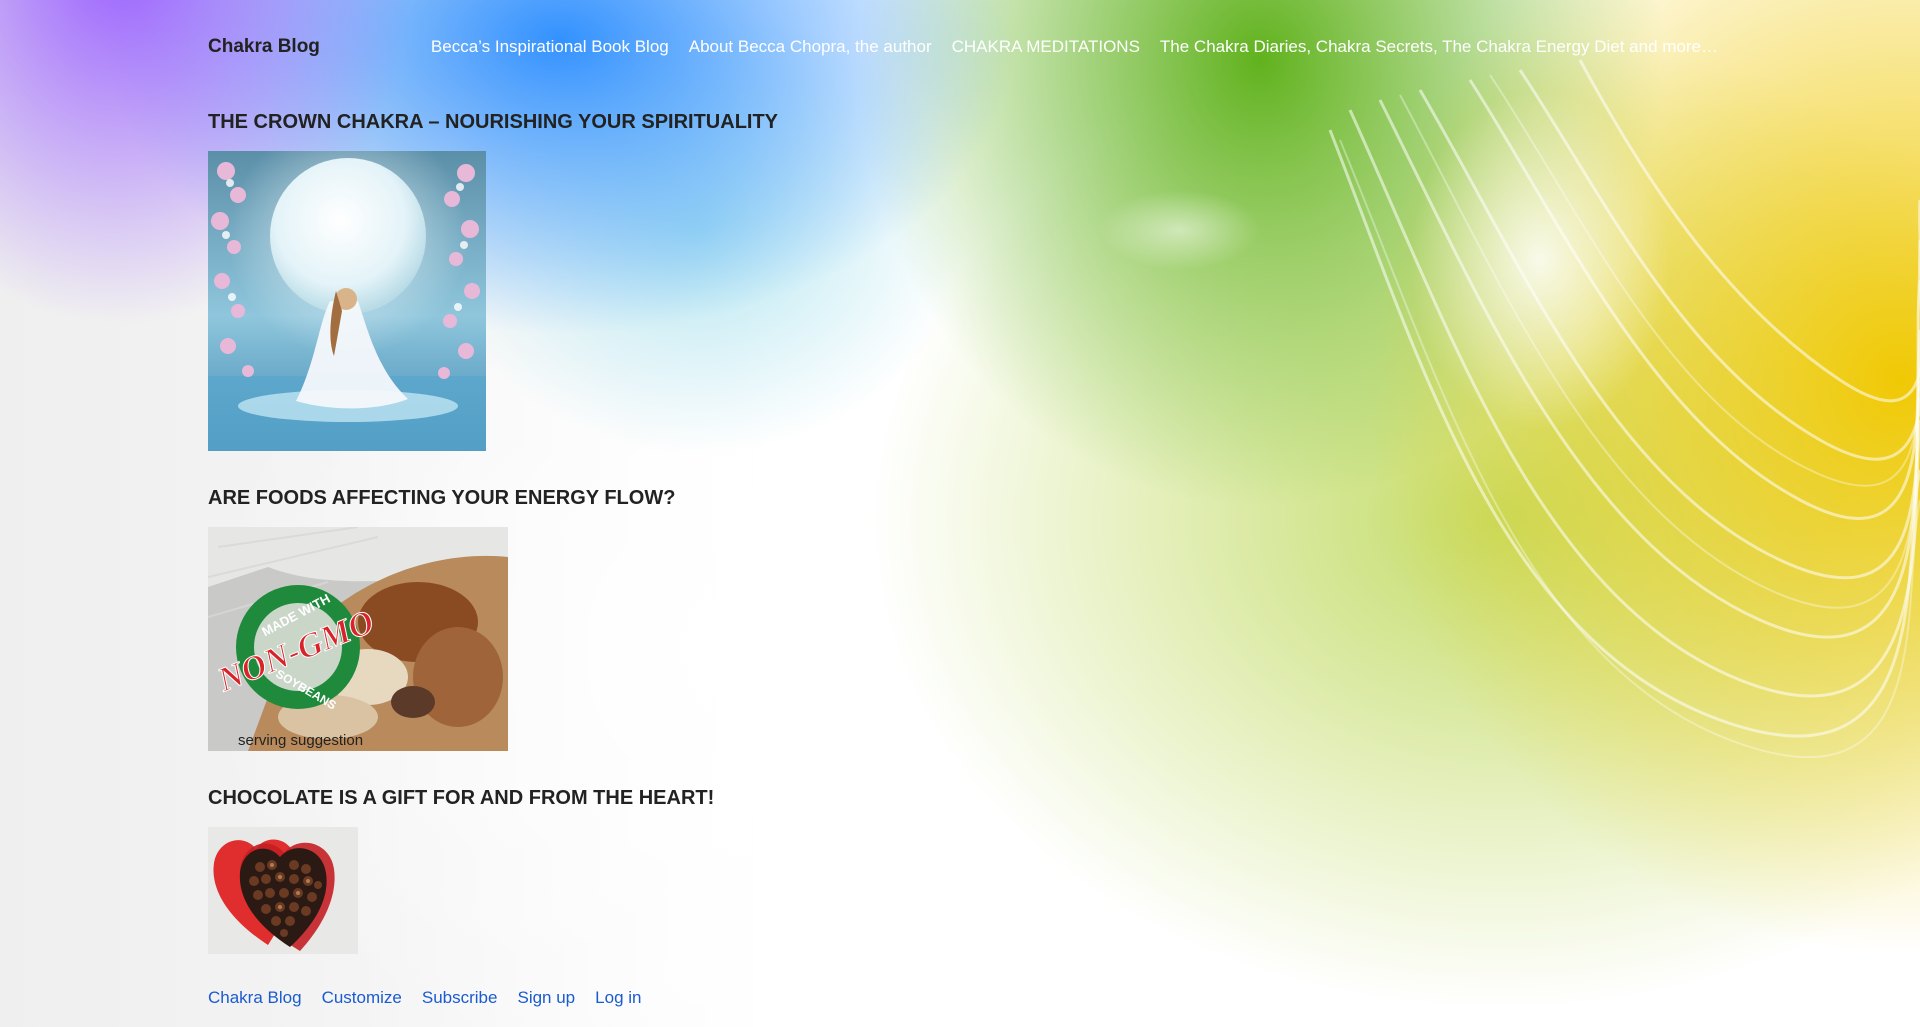  Describe the element at coordinates (1046, 47) in the screenshot. I see `nav-link-chakra-meditations: CHAKRA MEDITATIONS` at that location.